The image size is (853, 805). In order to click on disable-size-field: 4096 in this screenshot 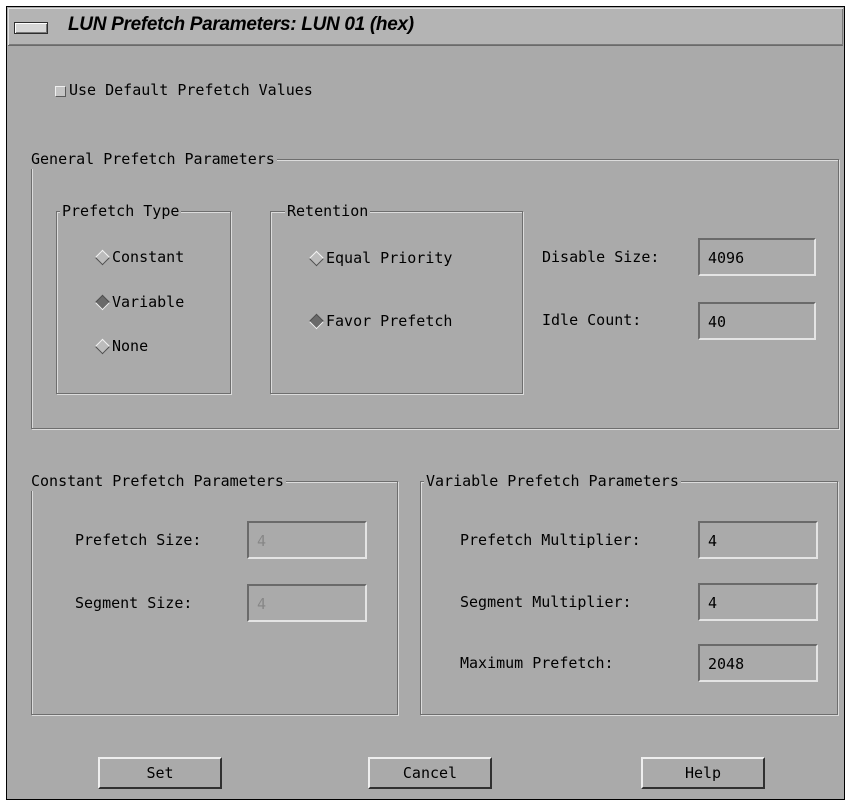, I will do `click(757, 257)`.